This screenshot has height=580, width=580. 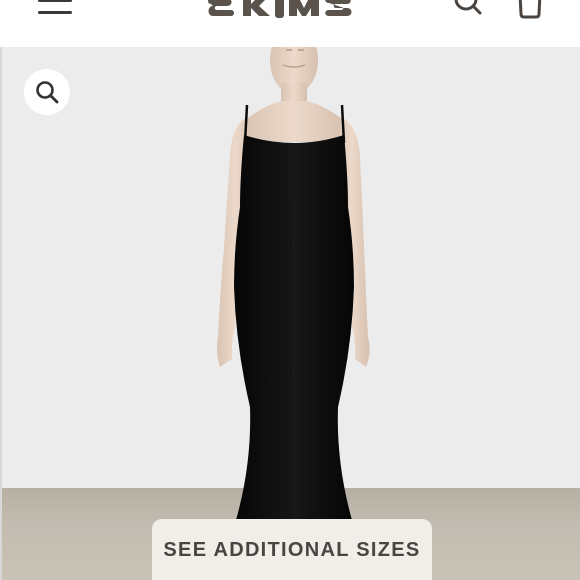 What do you see at coordinates (468, 9) in the screenshot?
I see `search-icon` at bounding box center [468, 9].